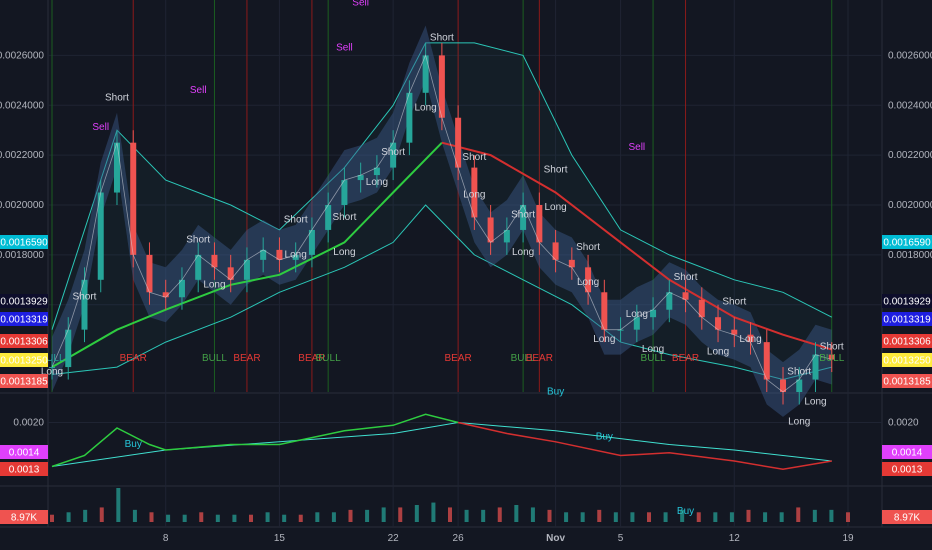 Image resolution: width=932 pixels, height=550 pixels. I want to click on osc-tag-right-text: 0.0013, so click(907, 470).